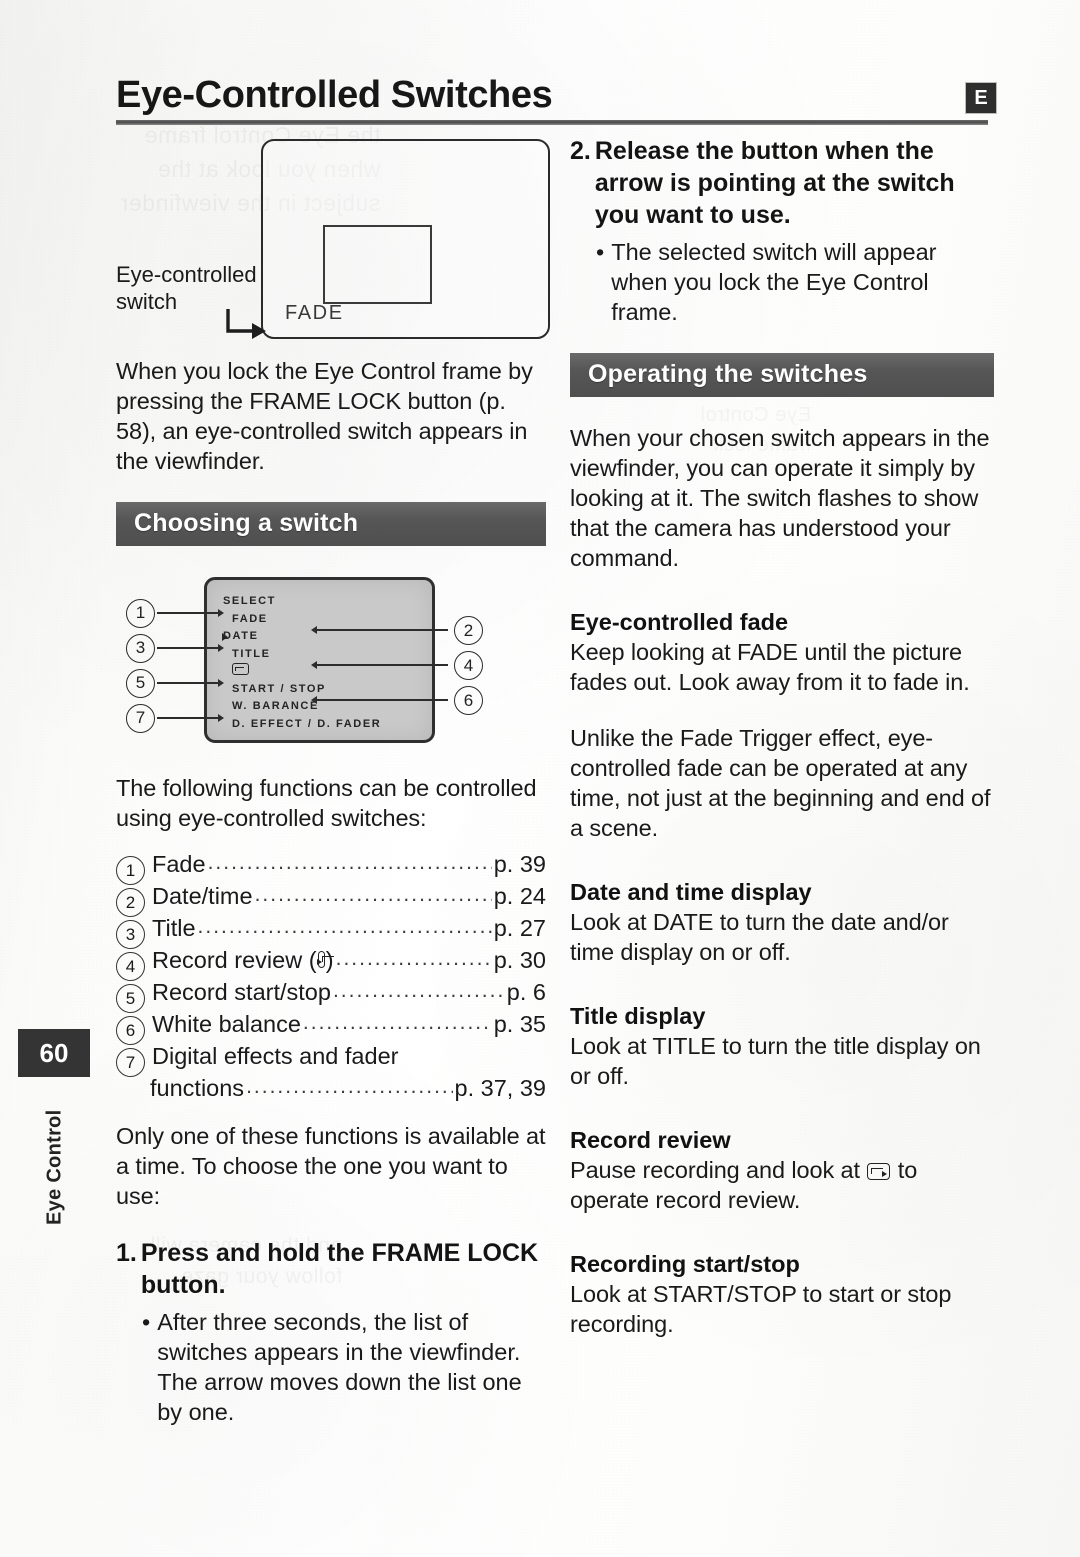 This screenshot has height=1557, width=1080. I want to click on function-label: Digital effects and fader, so click(275, 1056).